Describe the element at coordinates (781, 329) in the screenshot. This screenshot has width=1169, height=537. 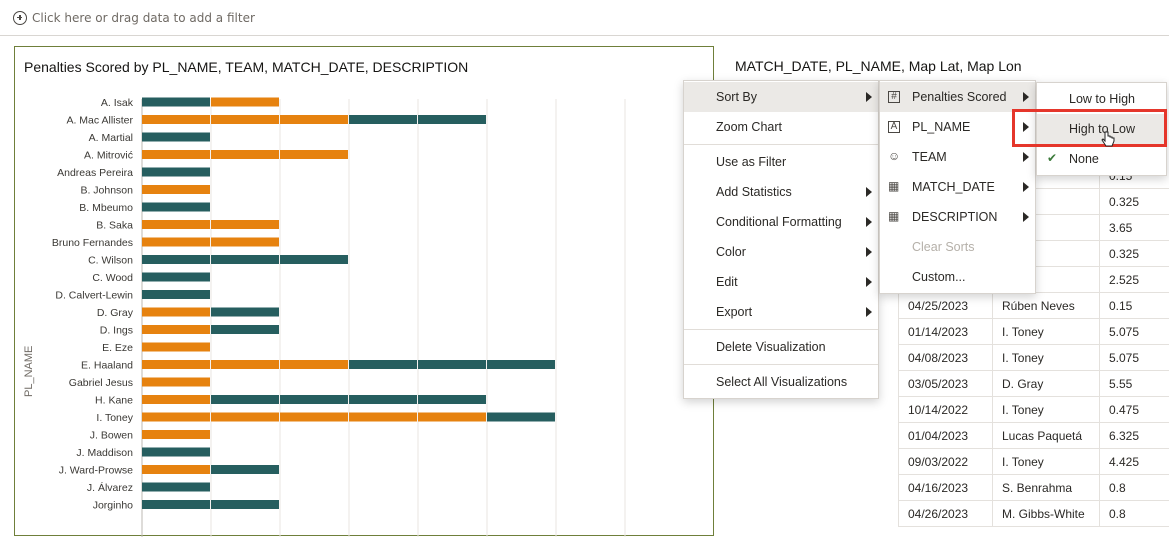
I see `menu-divider` at that location.